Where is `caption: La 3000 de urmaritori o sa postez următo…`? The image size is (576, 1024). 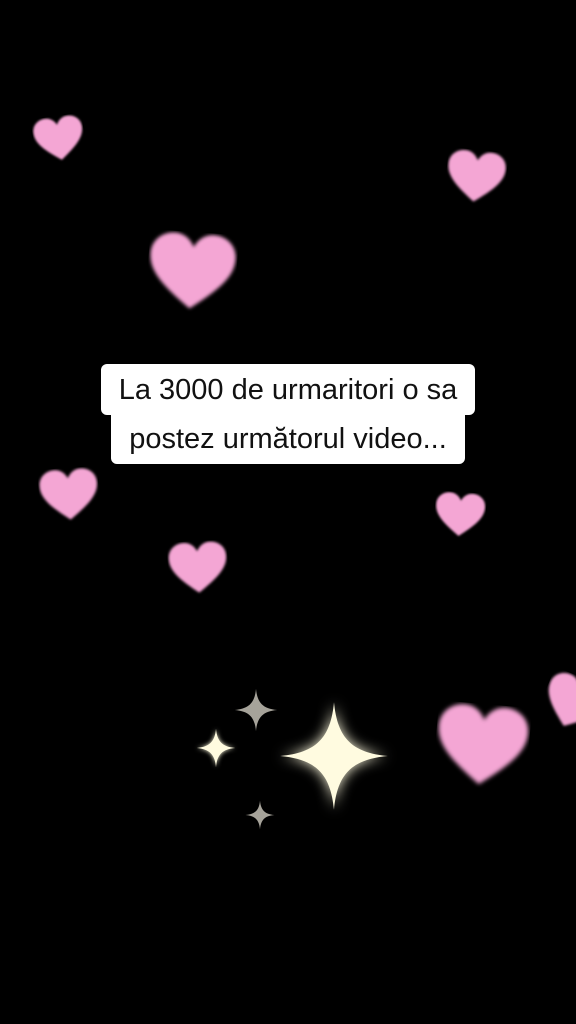
caption: La 3000 de urmaritori o sa postez următo… is located at coordinates (288, 414).